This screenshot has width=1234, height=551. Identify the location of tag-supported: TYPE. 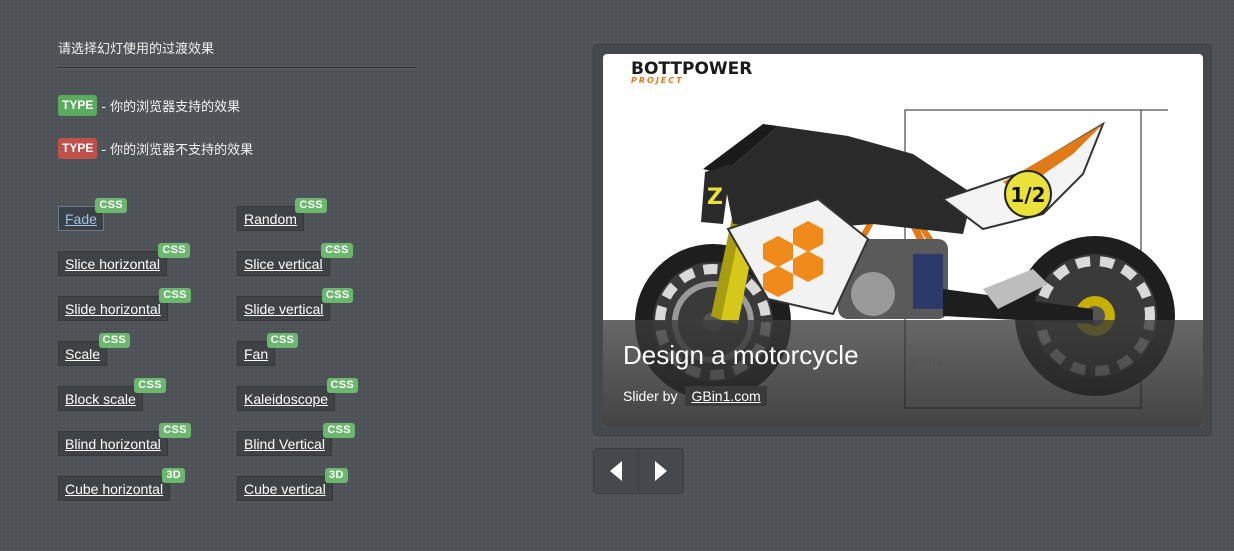
(78, 105).